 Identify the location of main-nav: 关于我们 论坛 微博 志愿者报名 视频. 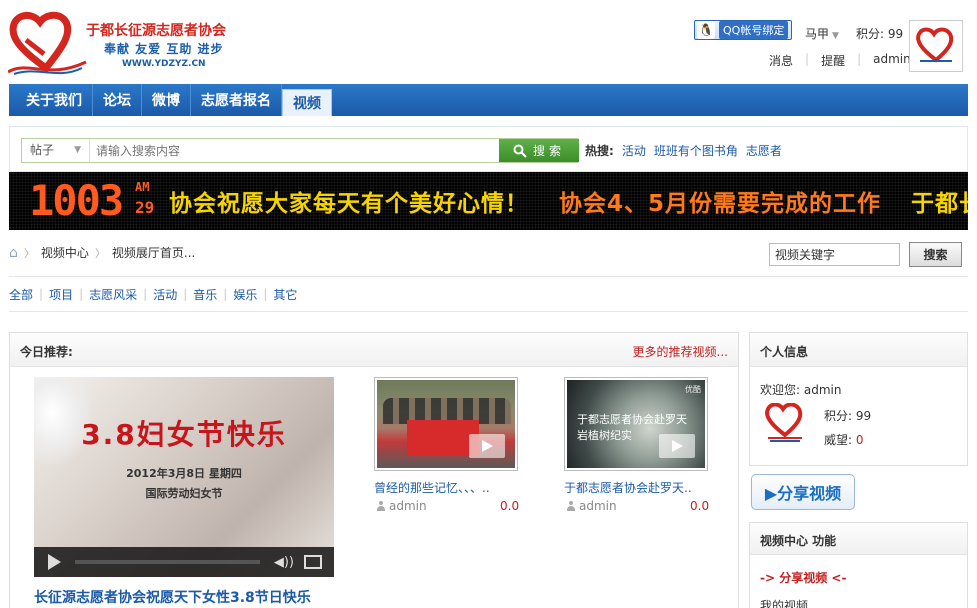
(488, 100).